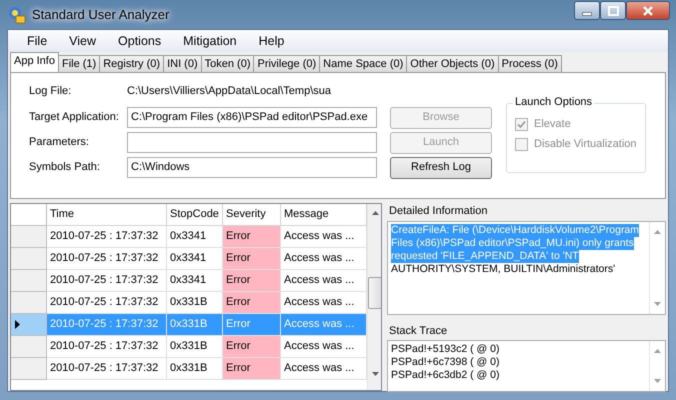  I want to click on menu-item: View, so click(83, 41).